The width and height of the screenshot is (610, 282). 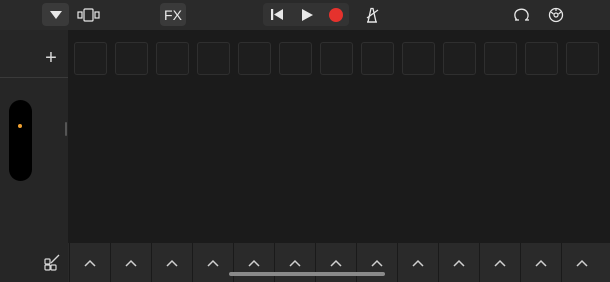 I want to click on go-to-start-button, so click(x=277, y=14).